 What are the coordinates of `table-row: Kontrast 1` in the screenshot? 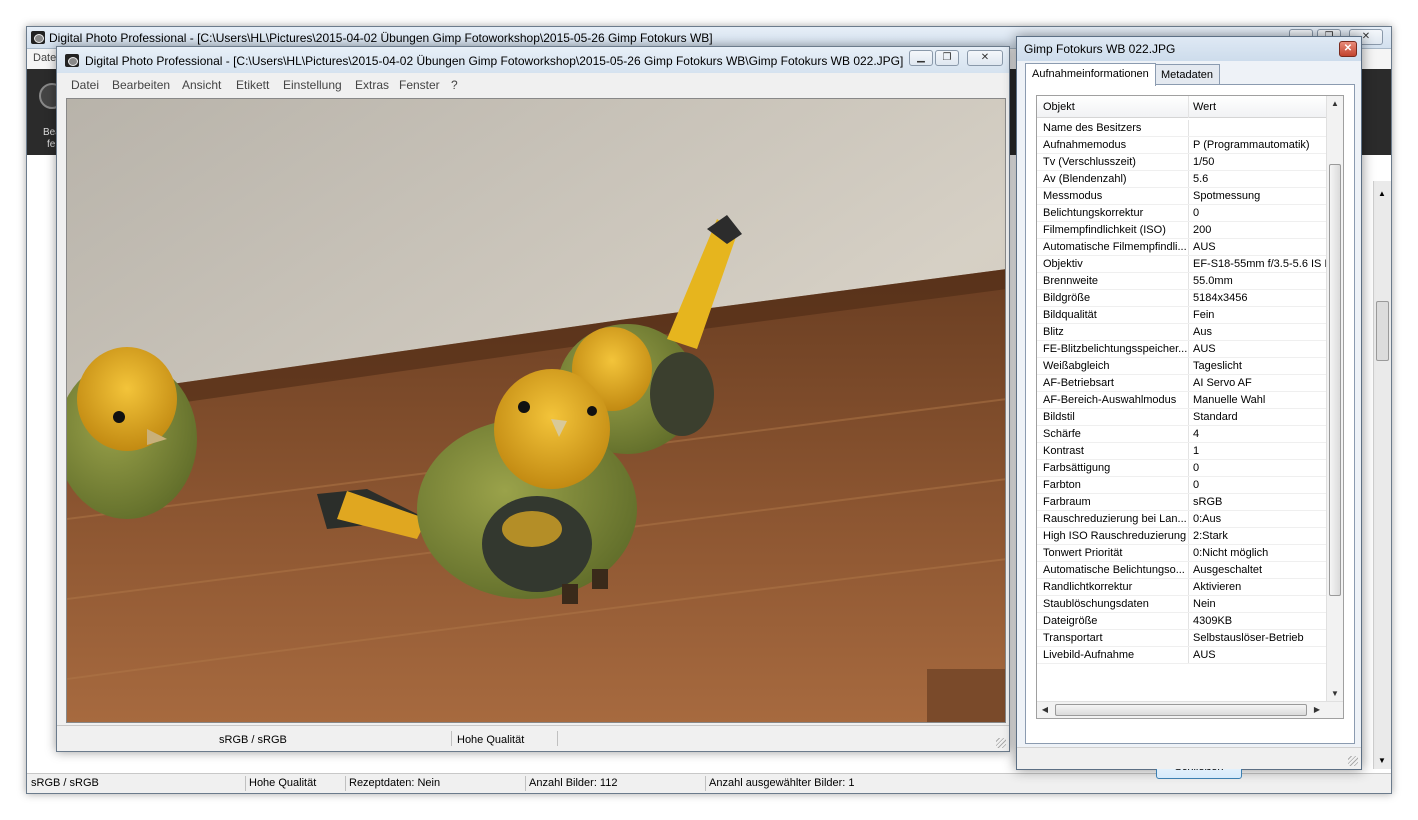 It's located at (1182, 451).